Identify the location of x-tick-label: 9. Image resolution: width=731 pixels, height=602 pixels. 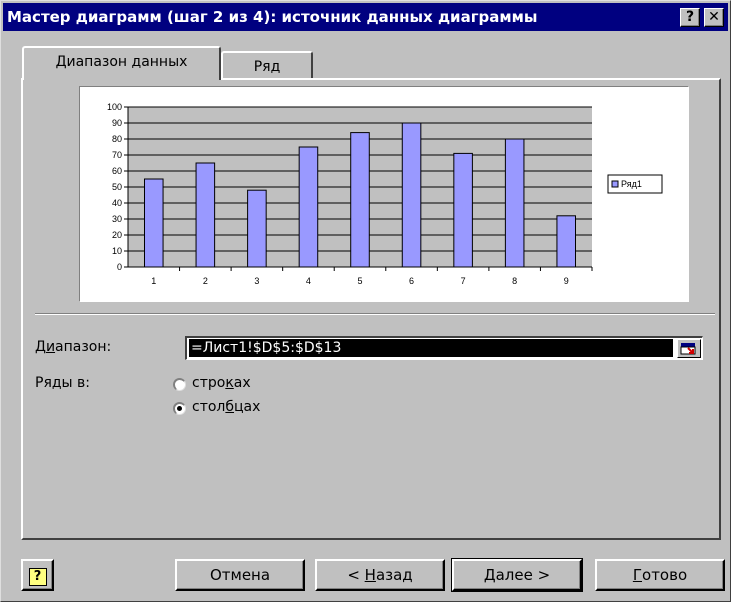
(566, 281).